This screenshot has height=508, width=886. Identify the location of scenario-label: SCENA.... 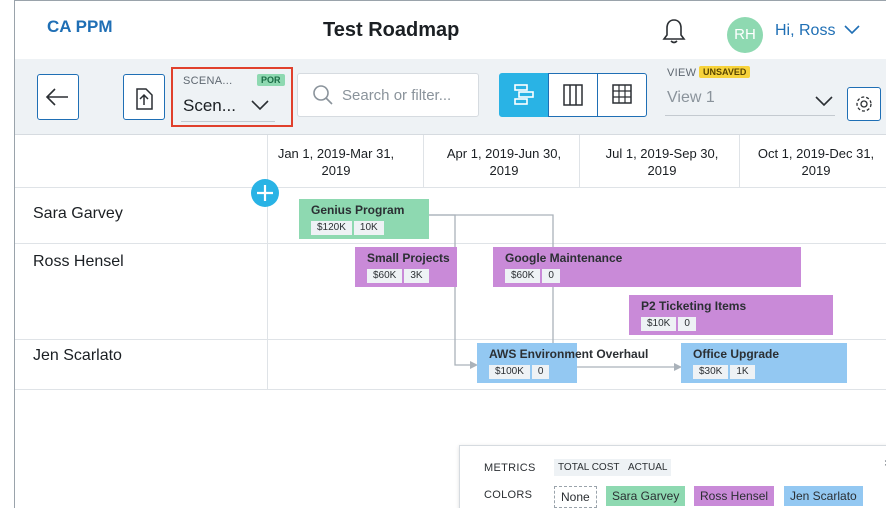
(208, 81).